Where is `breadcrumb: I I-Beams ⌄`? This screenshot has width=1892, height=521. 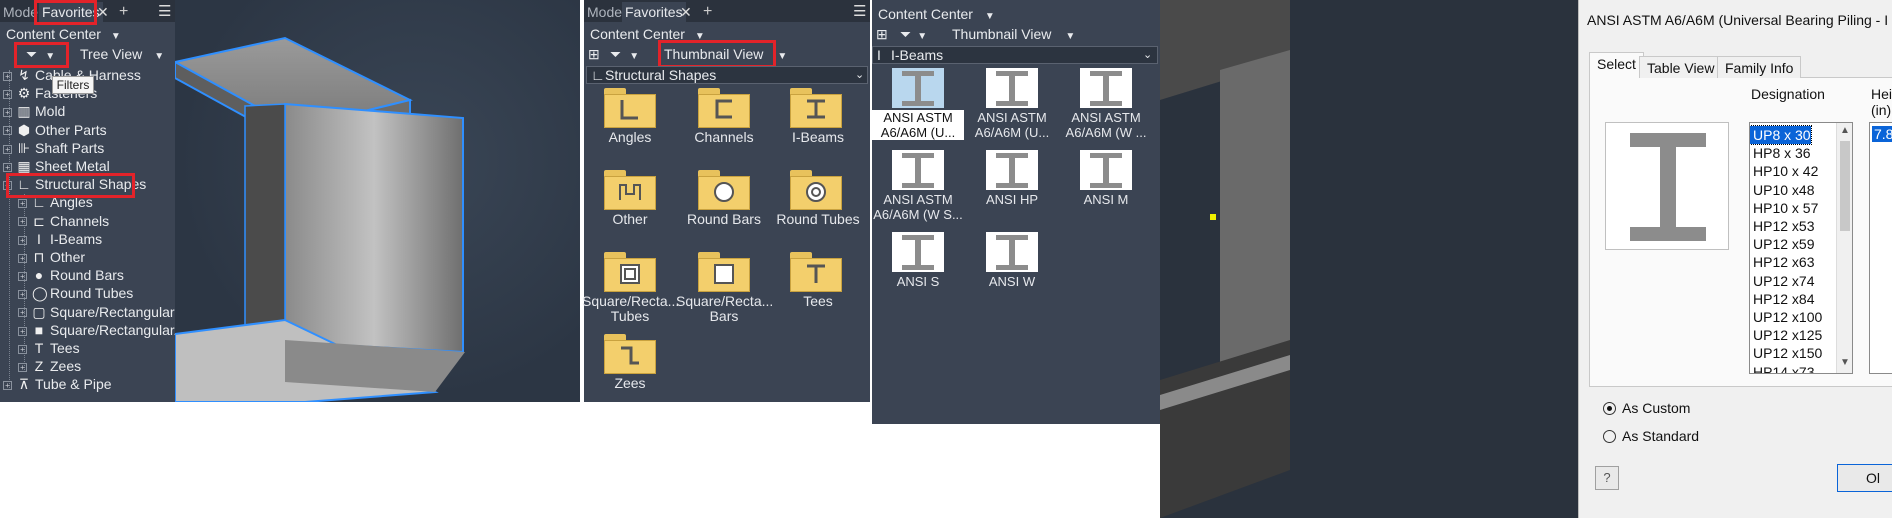
breadcrumb: I I-Beams ⌄ is located at coordinates (1015, 55).